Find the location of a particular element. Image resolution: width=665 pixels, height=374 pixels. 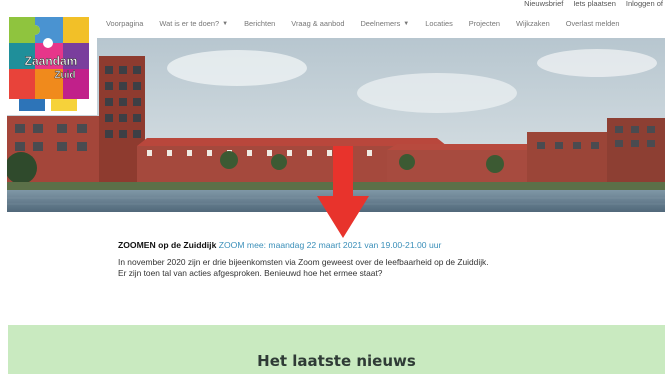

logo-text-line2: Zuid is located at coordinates (64, 75).